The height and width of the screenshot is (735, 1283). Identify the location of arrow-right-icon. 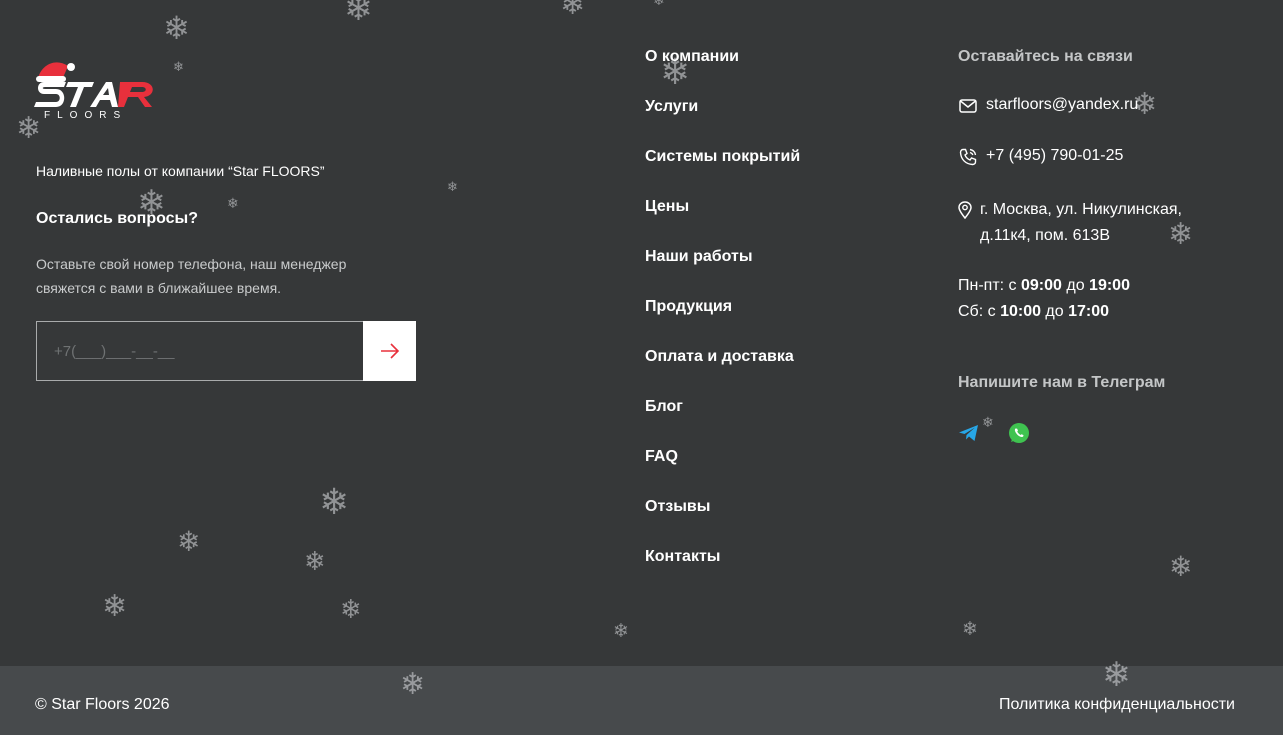
(389, 351).